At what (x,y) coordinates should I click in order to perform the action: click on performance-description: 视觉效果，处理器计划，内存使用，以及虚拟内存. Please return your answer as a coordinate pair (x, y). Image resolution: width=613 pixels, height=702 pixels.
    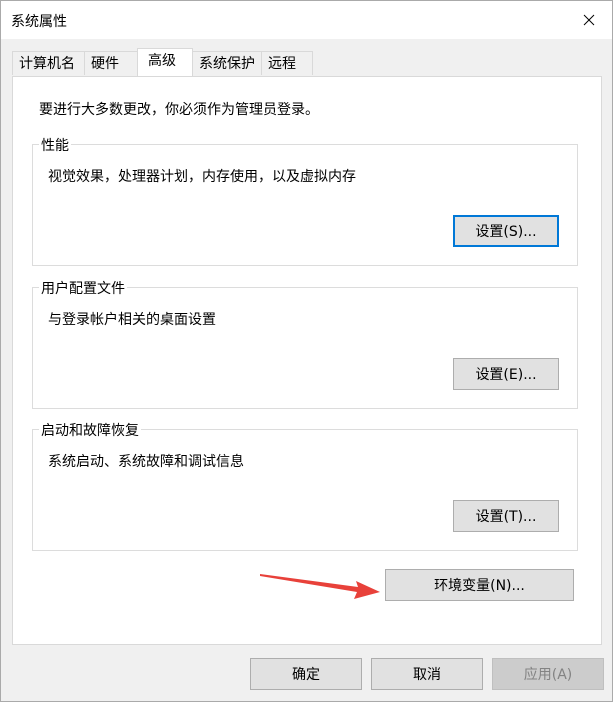
    Looking at the image, I should click on (202, 177).